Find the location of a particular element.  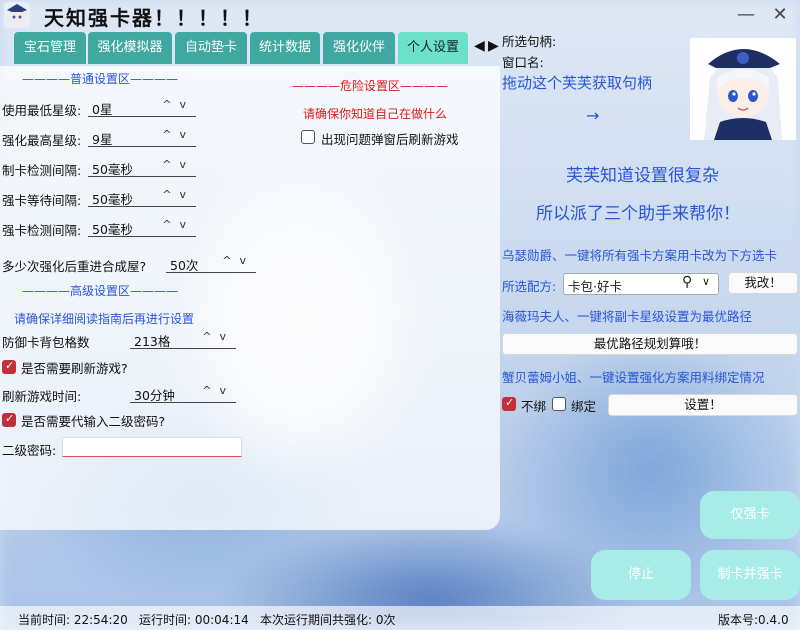

defense-bag-spinbox: 213格 ^v is located at coordinates (183, 339).